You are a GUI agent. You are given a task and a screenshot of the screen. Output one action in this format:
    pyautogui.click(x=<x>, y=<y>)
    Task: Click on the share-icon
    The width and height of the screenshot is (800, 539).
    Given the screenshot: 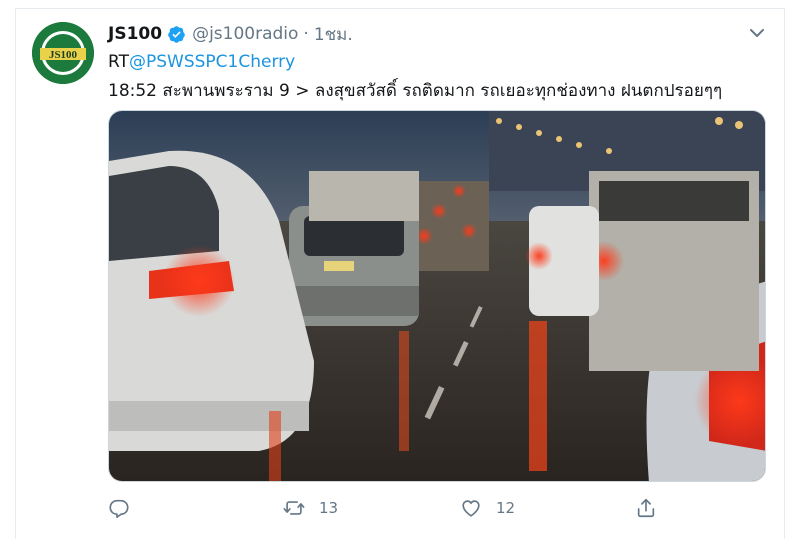 What is the action you would take?
    pyautogui.click(x=646, y=508)
    